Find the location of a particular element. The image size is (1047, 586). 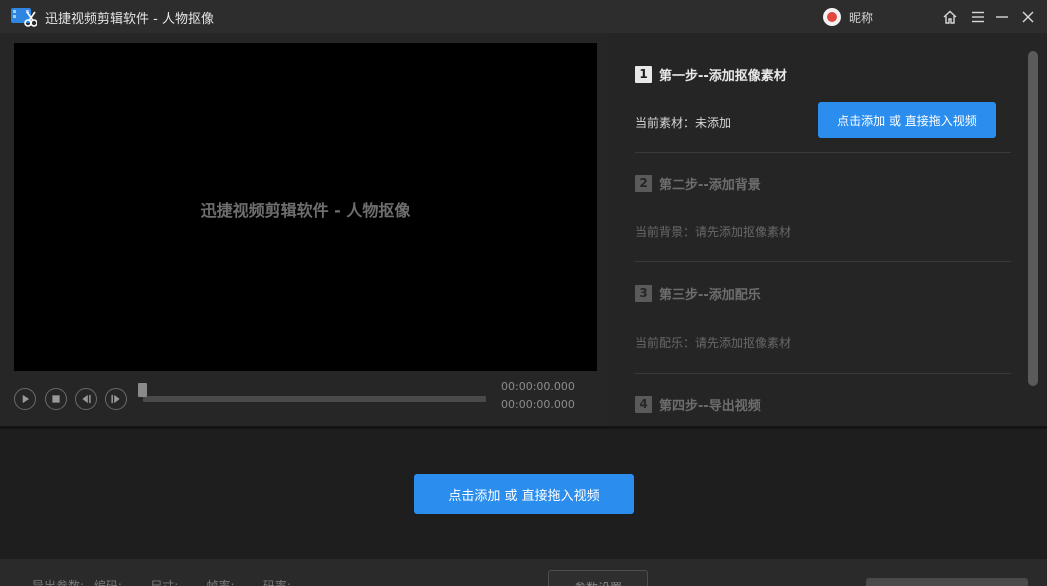

export-button is located at coordinates (947, 582).